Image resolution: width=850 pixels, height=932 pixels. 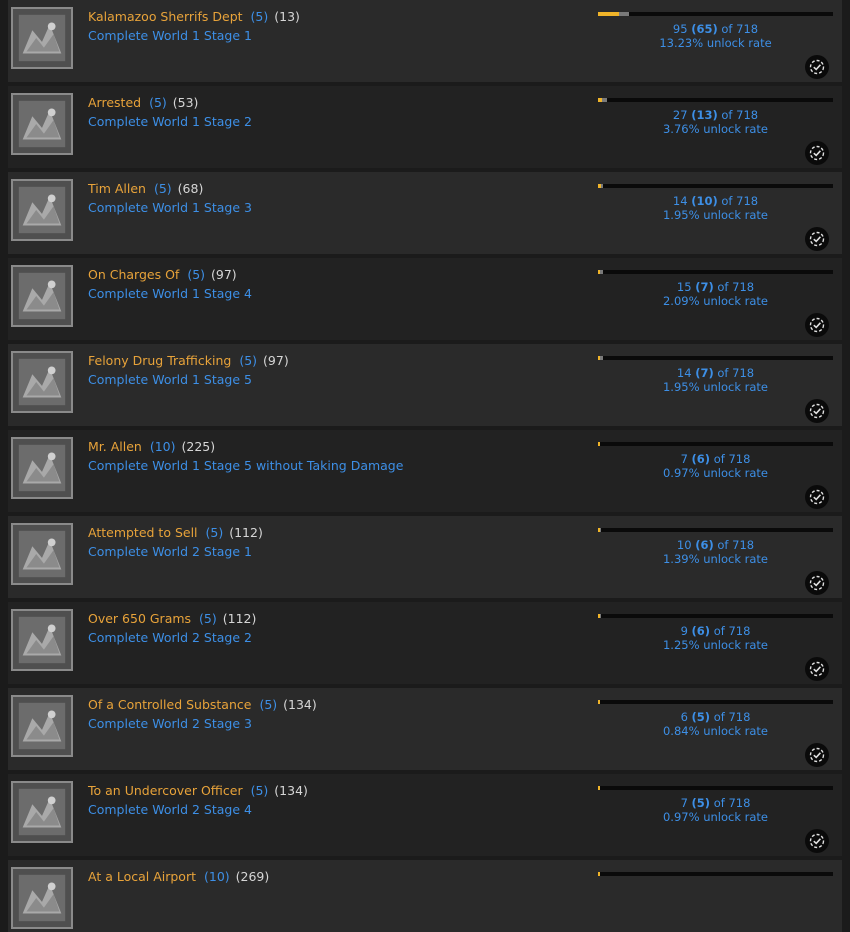 I want to click on unlock-rate-line: 3.76% unlock rate, so click(x=715, y=129).